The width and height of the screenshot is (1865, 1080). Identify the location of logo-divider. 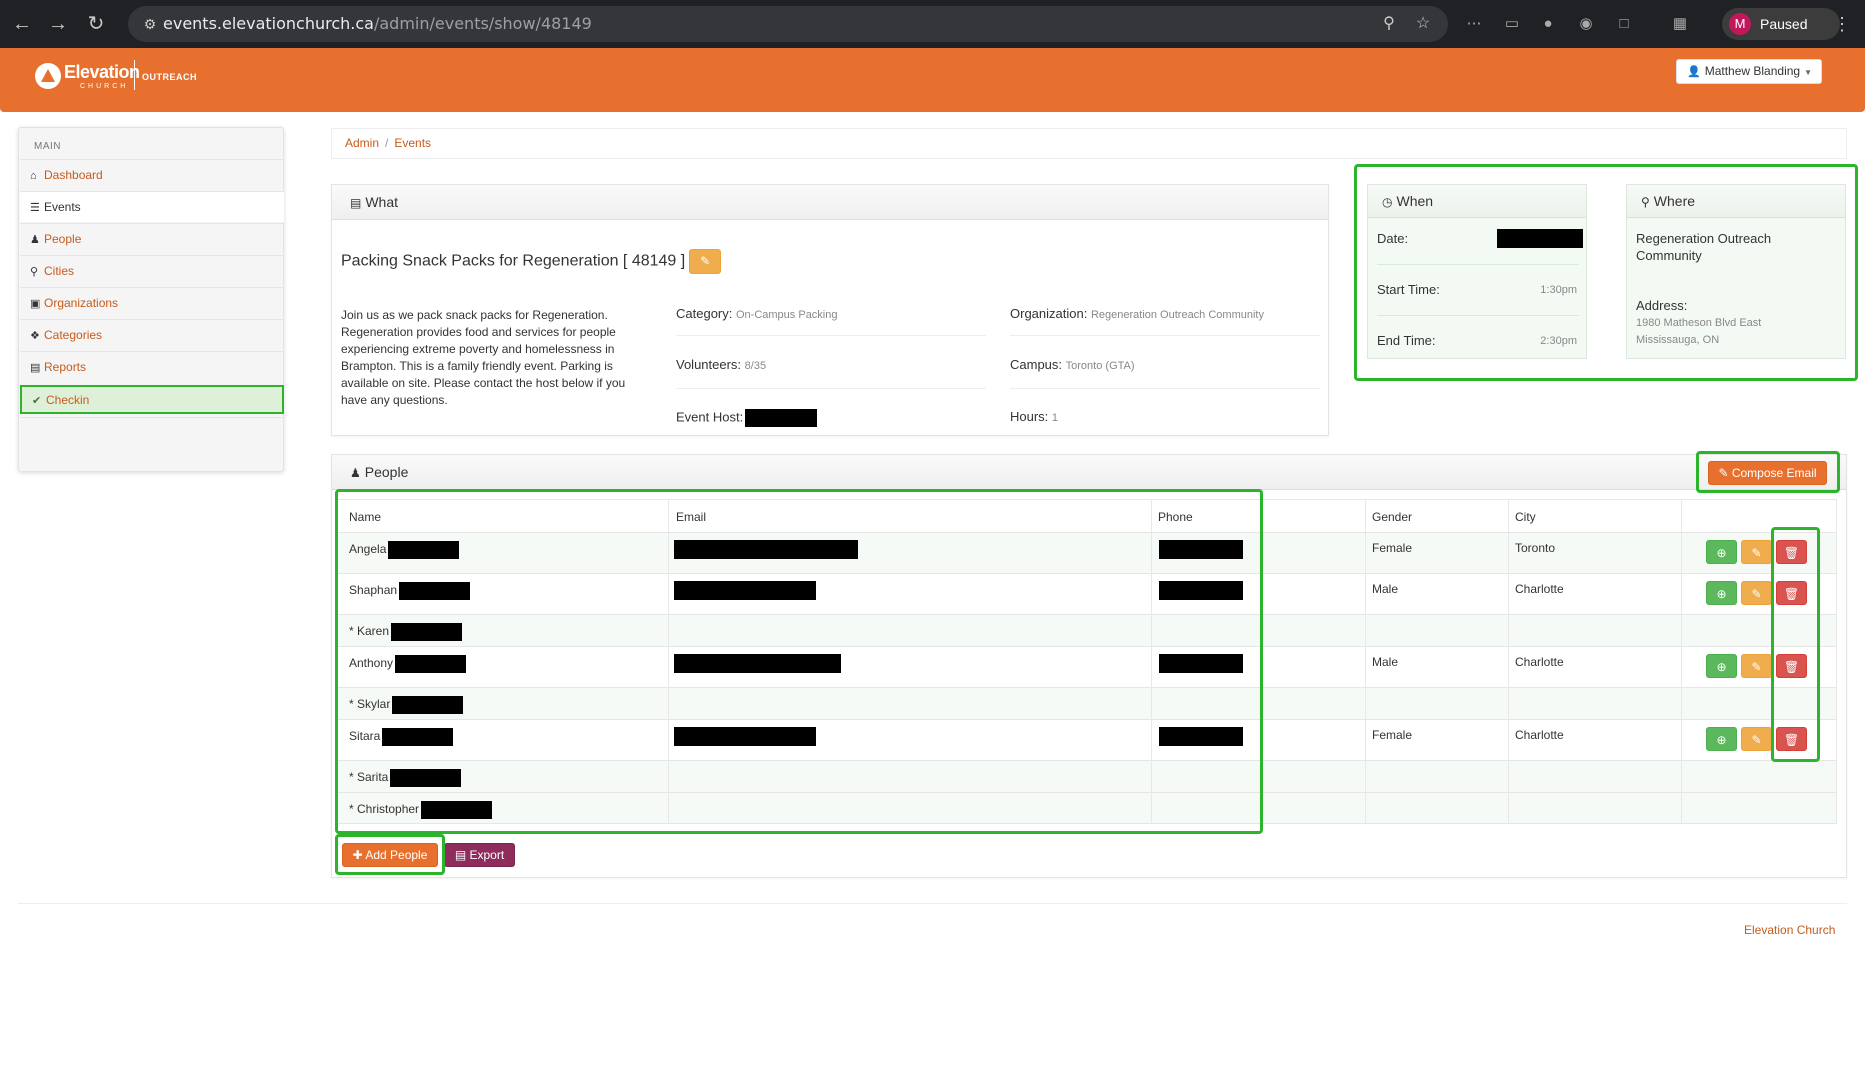
(134, 75).